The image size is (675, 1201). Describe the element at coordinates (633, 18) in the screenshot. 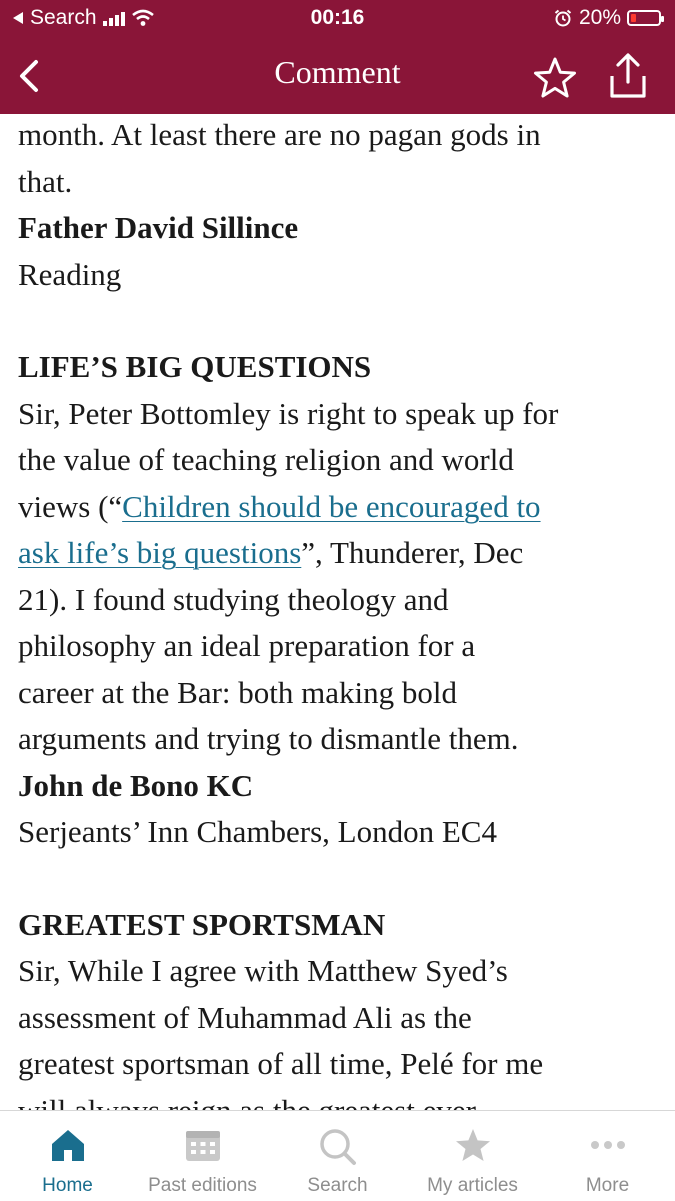

I see `battery-level` at that location.